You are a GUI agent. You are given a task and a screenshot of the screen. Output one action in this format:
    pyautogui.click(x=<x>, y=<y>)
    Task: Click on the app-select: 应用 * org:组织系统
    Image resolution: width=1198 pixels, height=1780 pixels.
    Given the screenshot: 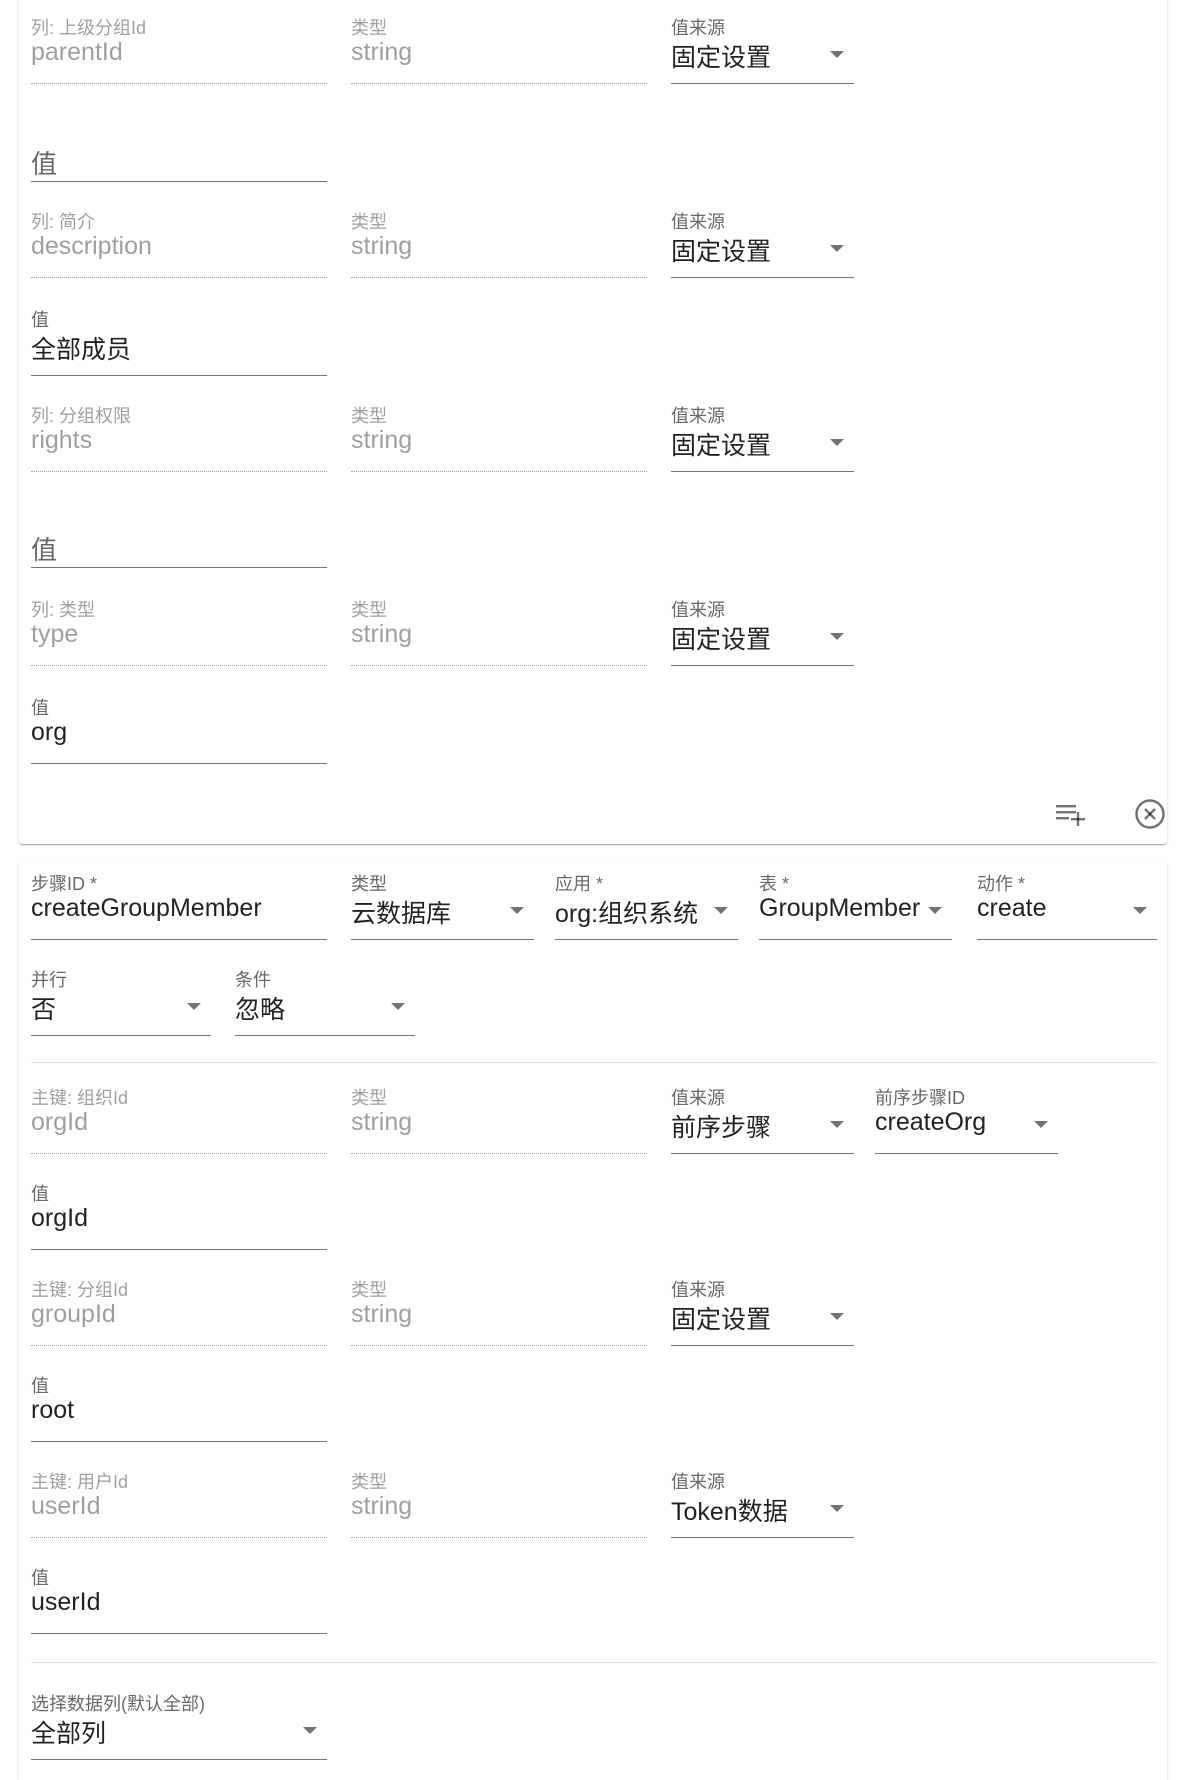 What is the action you would take?
    pyautogui.click(x=646, y=905)
    